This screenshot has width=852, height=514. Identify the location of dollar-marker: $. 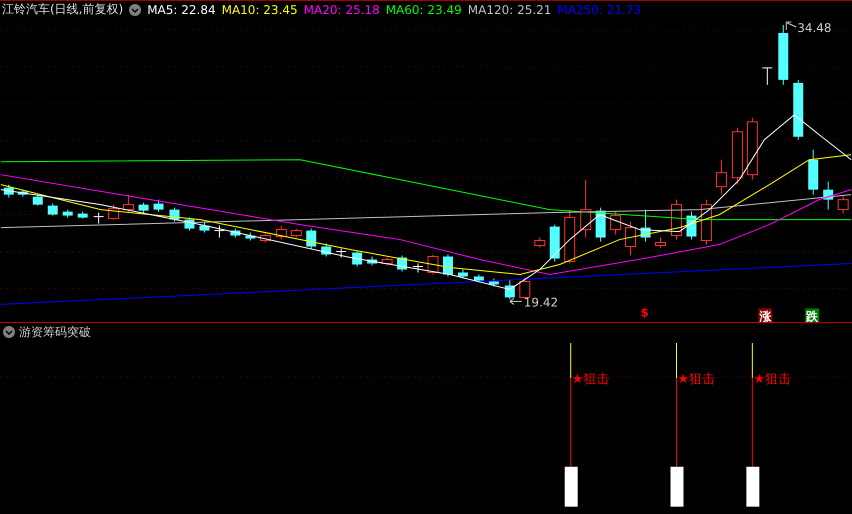
(644, 312).